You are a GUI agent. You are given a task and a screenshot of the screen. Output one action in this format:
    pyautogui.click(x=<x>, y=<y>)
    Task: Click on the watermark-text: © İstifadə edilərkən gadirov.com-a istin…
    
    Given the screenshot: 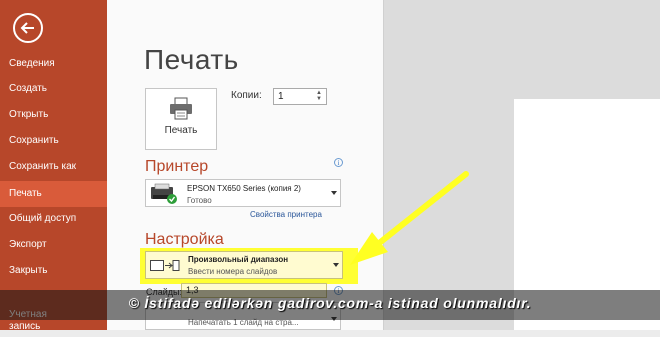 What is the action you would take?
    pyautogui.click(x=330, y=303)
    